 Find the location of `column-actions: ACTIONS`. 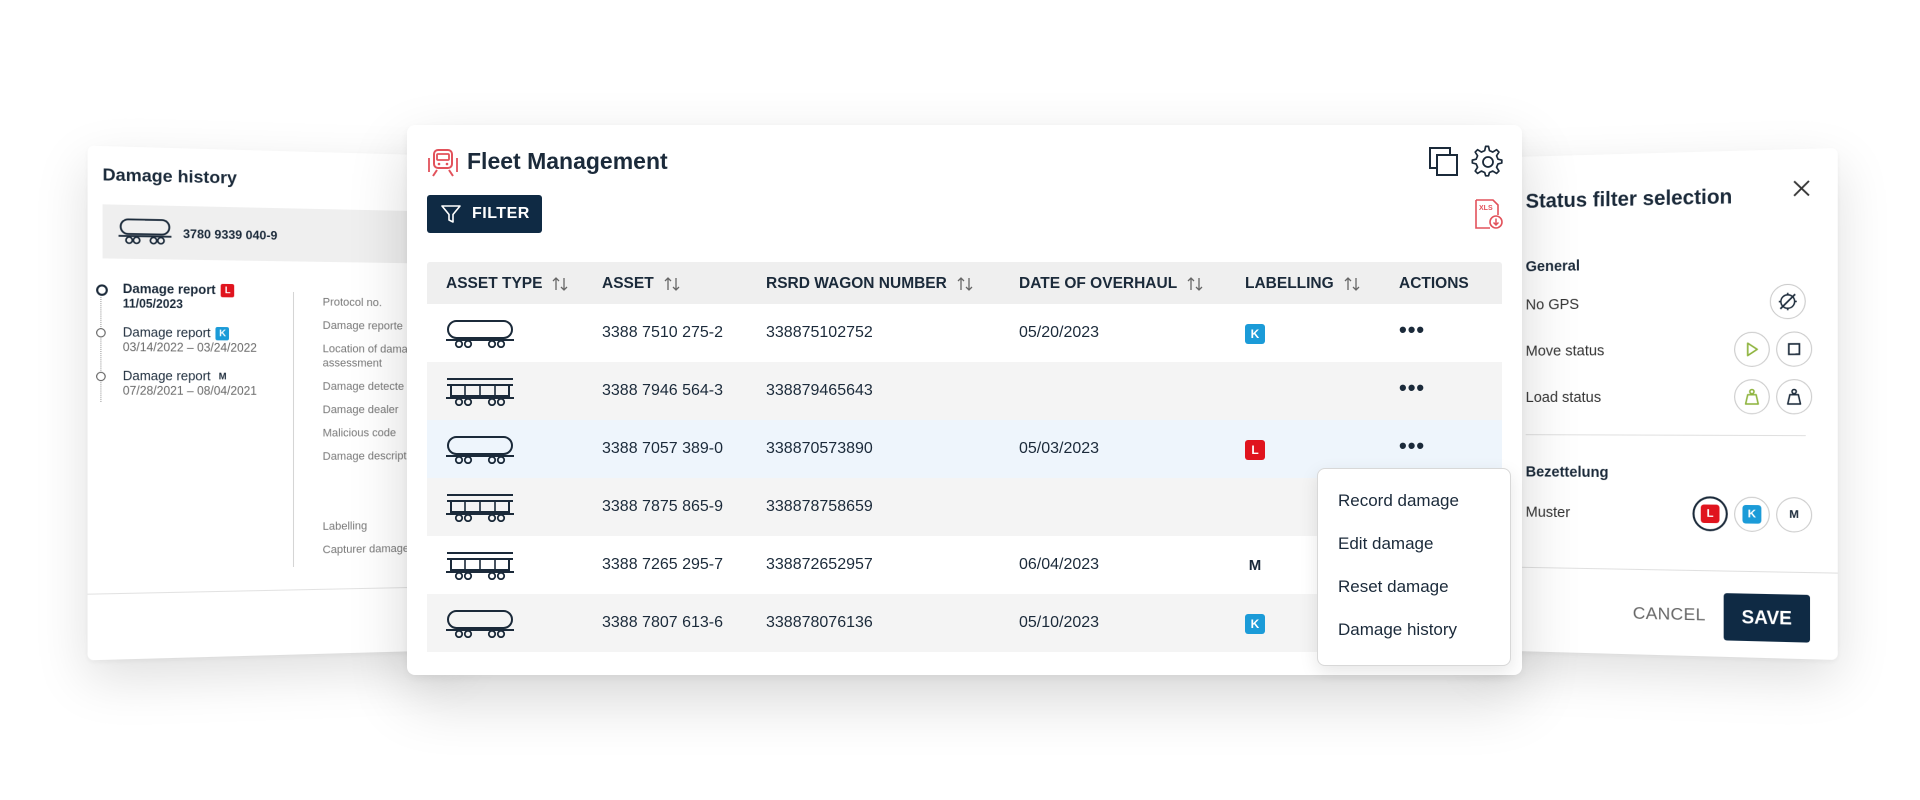

column-actions: ACTIONS is located at coordinates (1434, 284).